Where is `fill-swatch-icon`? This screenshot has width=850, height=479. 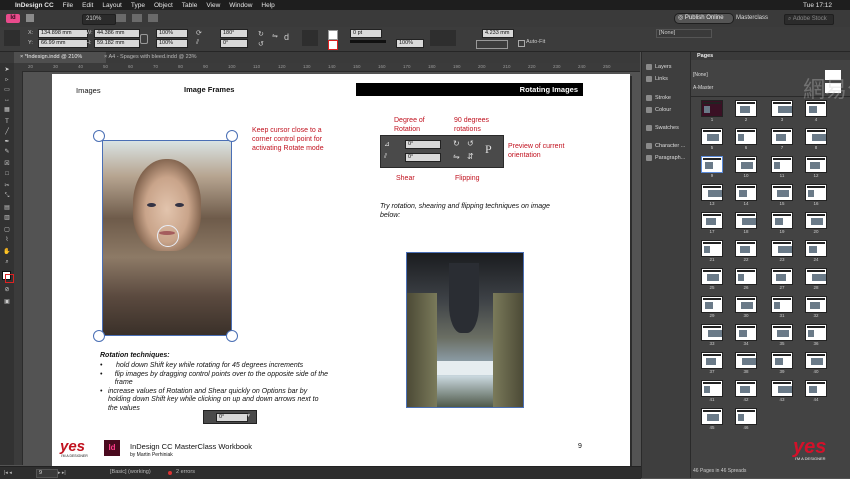 fill-swatch-icon is located at coordinates (333, 35).